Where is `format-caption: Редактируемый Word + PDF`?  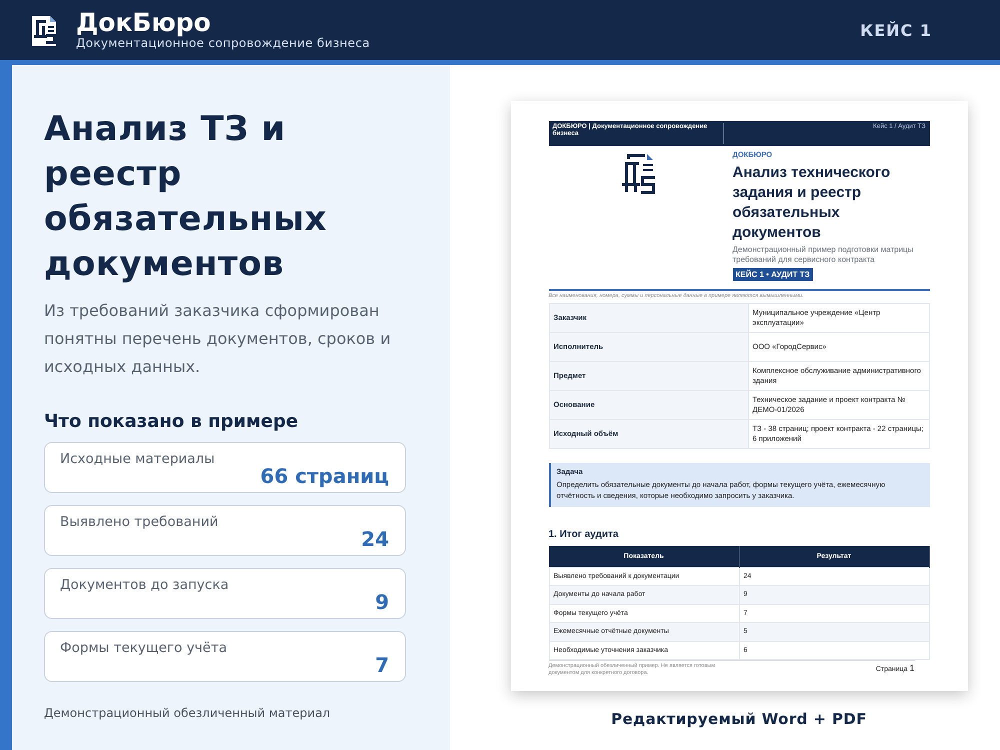 format-caption: Редактируемый Word + PDF is located at coordinates (739, 719).